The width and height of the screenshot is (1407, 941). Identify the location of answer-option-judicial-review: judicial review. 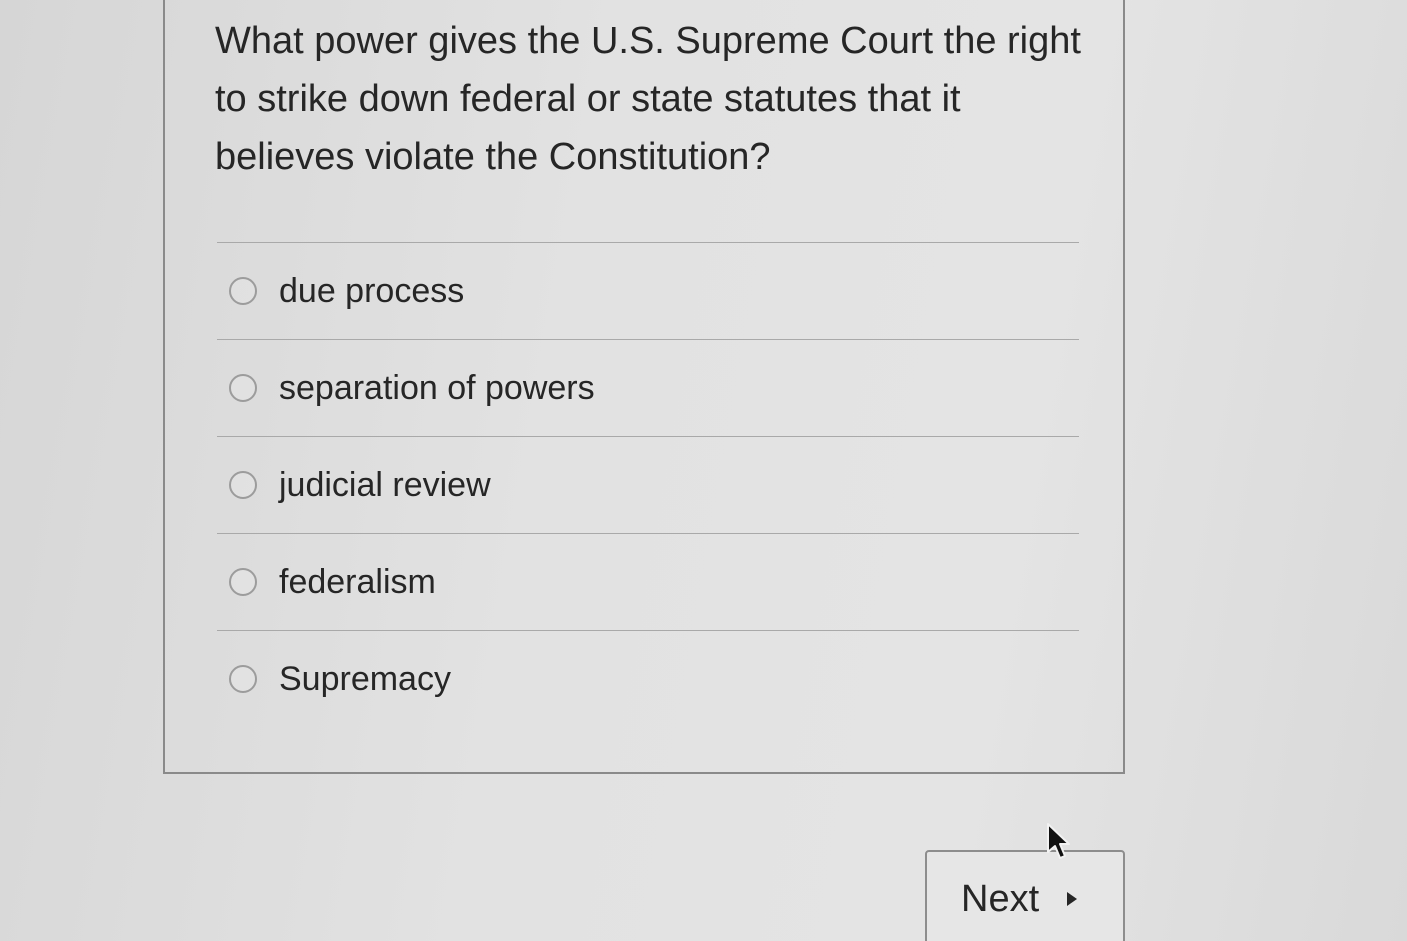
(648, 485).